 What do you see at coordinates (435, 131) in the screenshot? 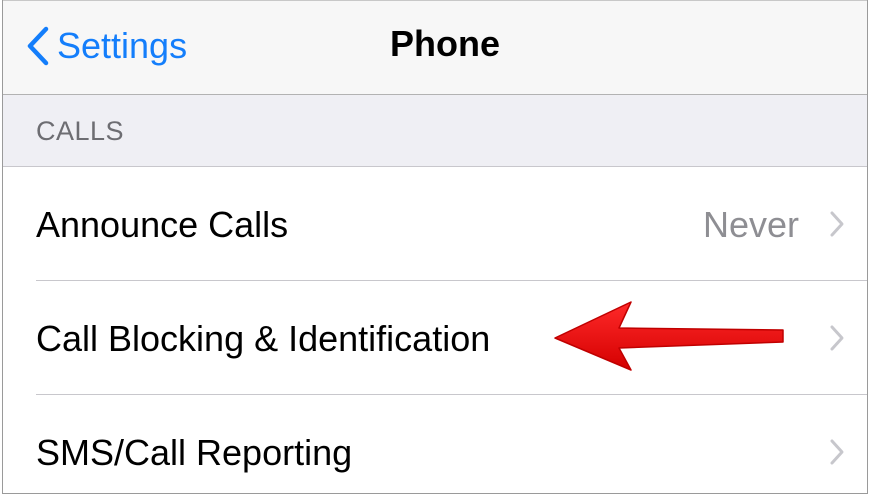
I see `section-header-calls: CALLS` at bounding box center [435, 131].